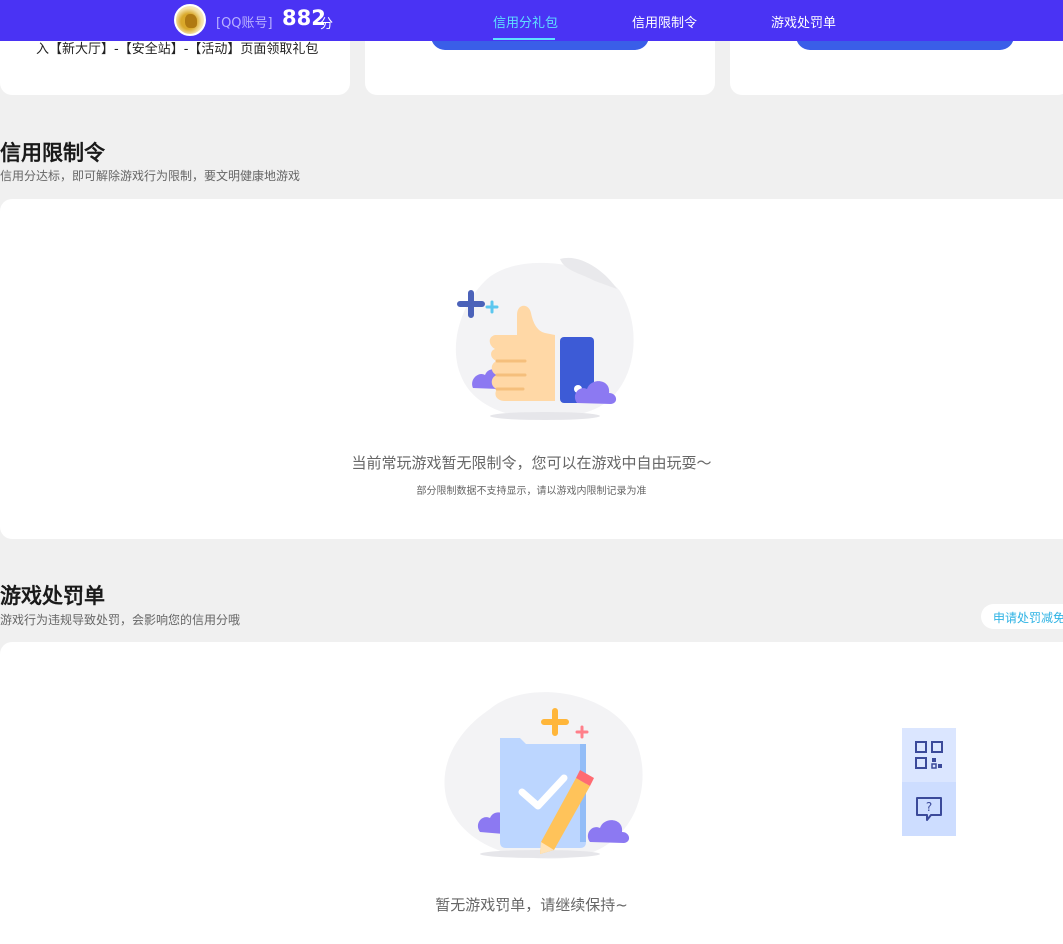 The width and height of the screenshot is (1063, 944). What do you see at coordinates (543, 775) in the screenshot?
I see `document-check-illustration` at bounding box center [543, 775].